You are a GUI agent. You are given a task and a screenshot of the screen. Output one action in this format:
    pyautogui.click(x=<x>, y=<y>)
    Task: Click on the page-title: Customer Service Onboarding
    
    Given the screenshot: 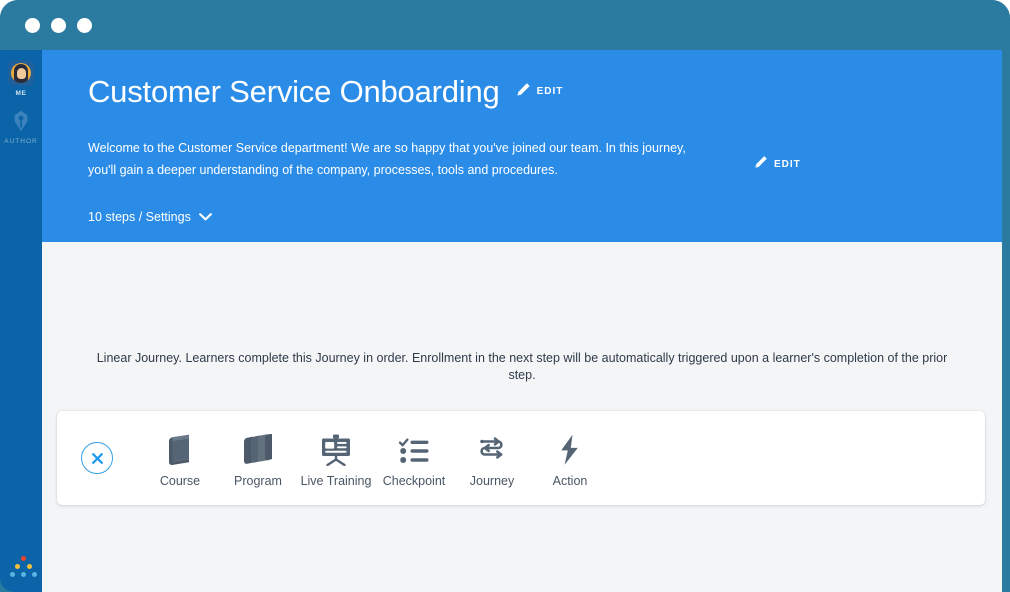 What is the action you would take?
    pyautogui.click(x=294, y=91)
    